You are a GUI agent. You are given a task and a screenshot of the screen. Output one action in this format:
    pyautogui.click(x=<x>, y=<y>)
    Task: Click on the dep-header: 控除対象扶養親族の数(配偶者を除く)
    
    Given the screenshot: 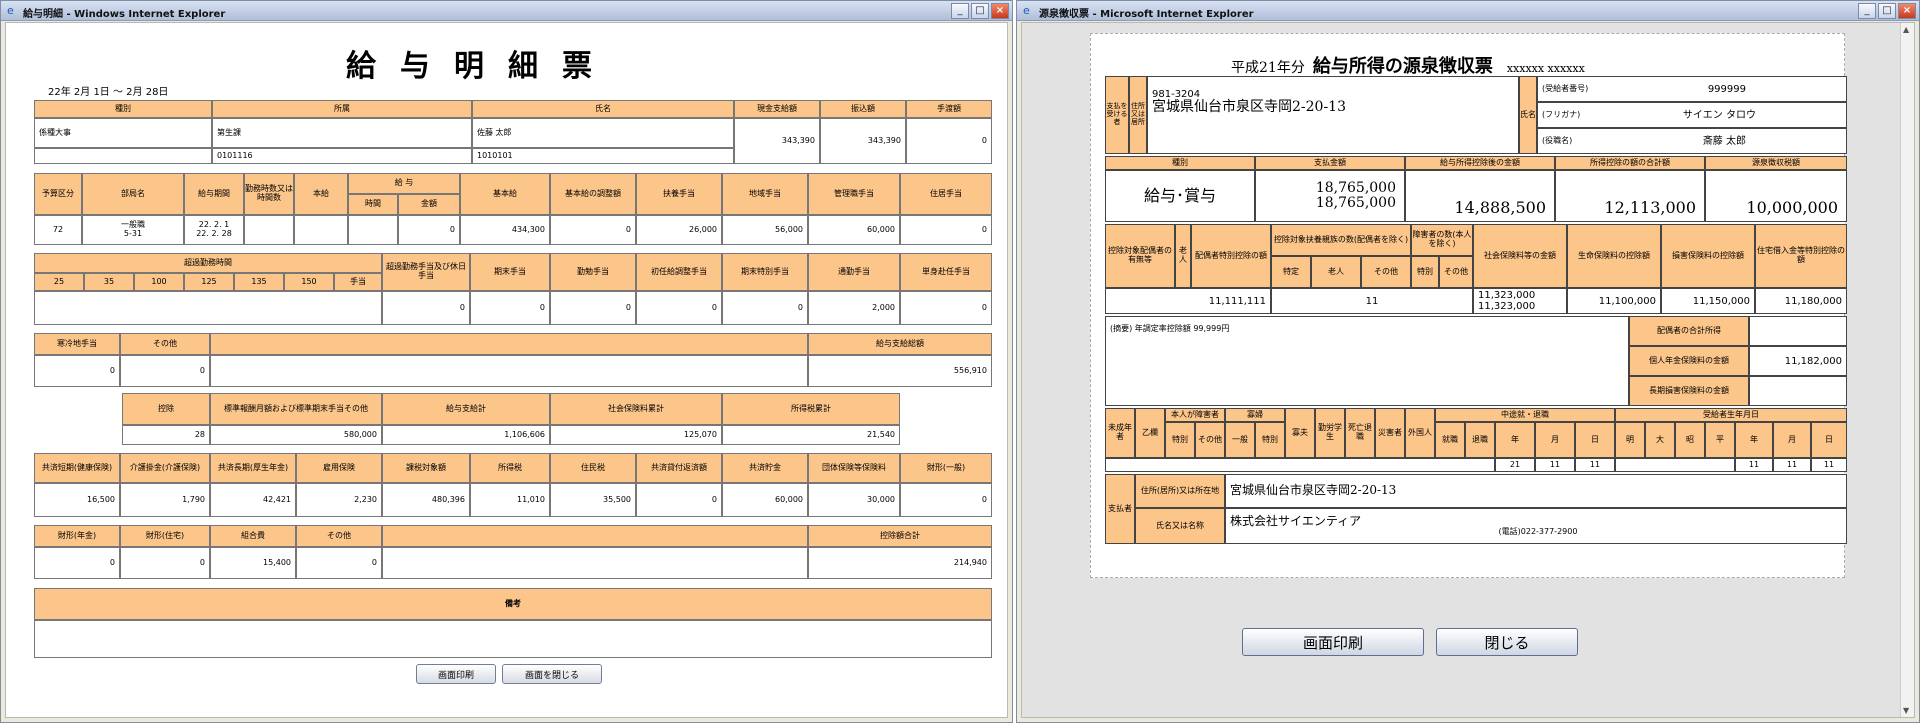 What is the action you would take?
    pyautogui.click(x=1341, y=240)
    